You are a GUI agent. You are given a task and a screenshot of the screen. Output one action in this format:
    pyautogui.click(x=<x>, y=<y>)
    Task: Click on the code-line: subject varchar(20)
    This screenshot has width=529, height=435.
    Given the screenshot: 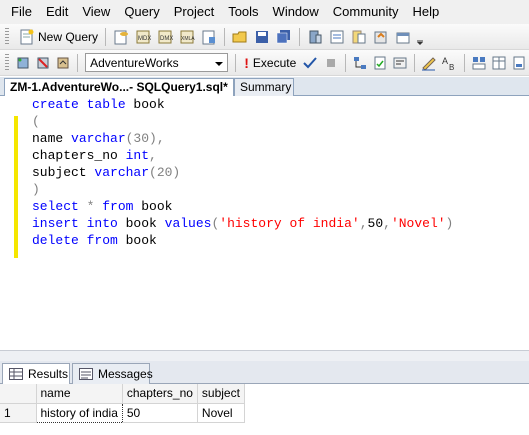 What is the action you would take?
    pyautogui.click(x=242, y=172)
    